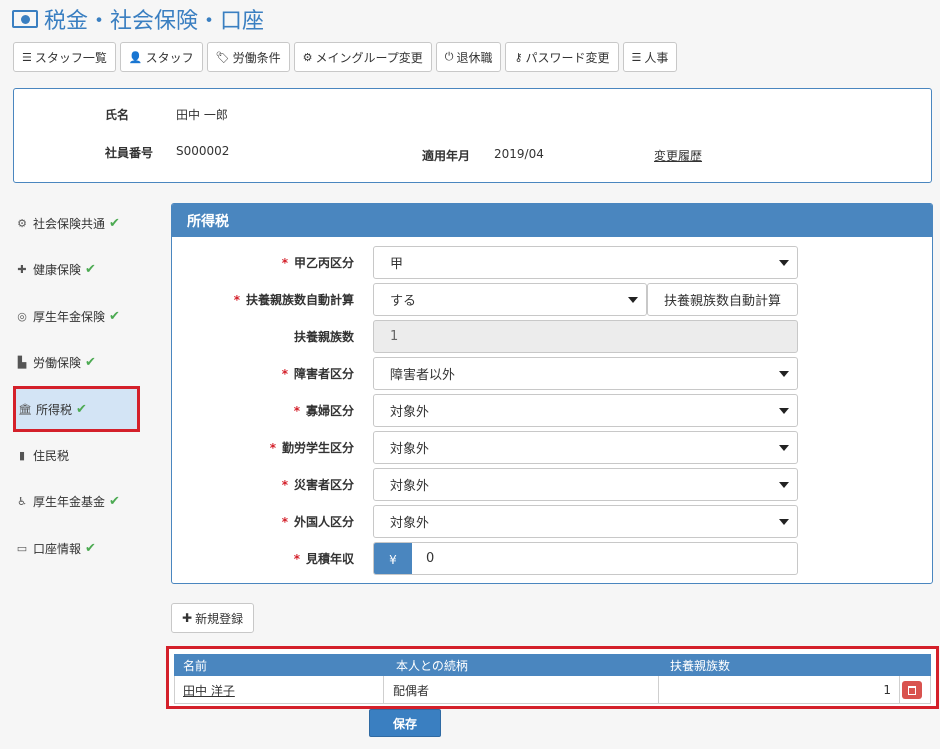  I want to click on key-icon: ⚷, so click(518, 57).